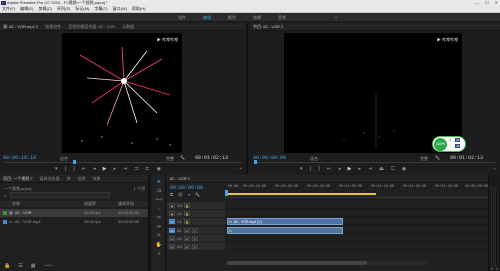  I want to click on track-a3: A3 A3 M S, so click(333, 246).